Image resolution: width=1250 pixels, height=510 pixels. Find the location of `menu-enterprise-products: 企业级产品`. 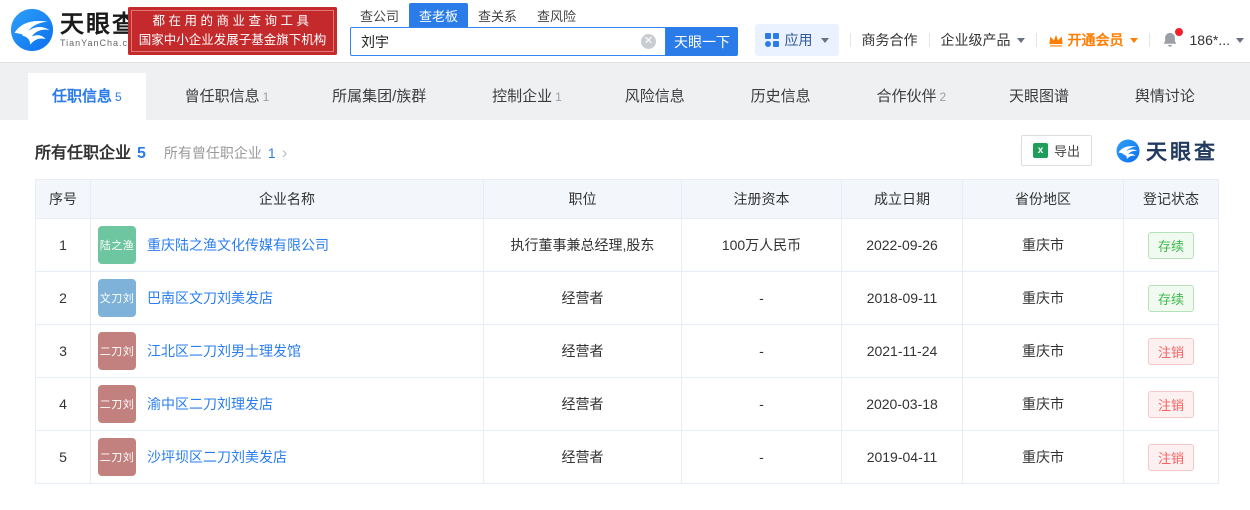

menu-enterprise-products: 企业级产品 is located at coordinates (983, 40).